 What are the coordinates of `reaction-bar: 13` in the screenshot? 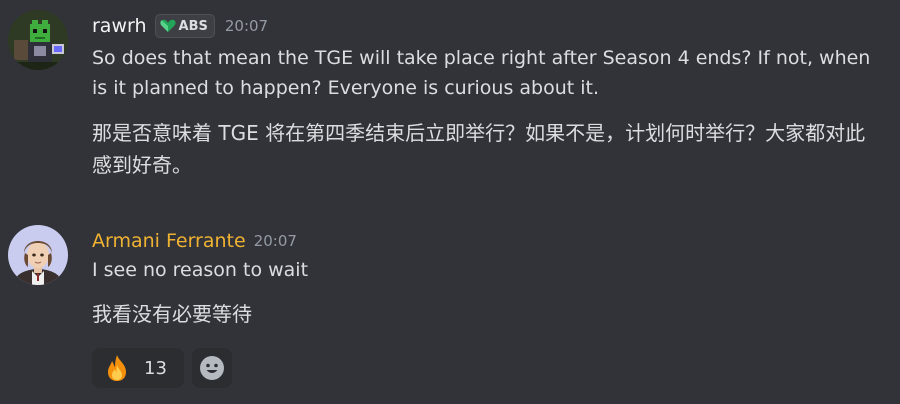 It's located at (162, 368).